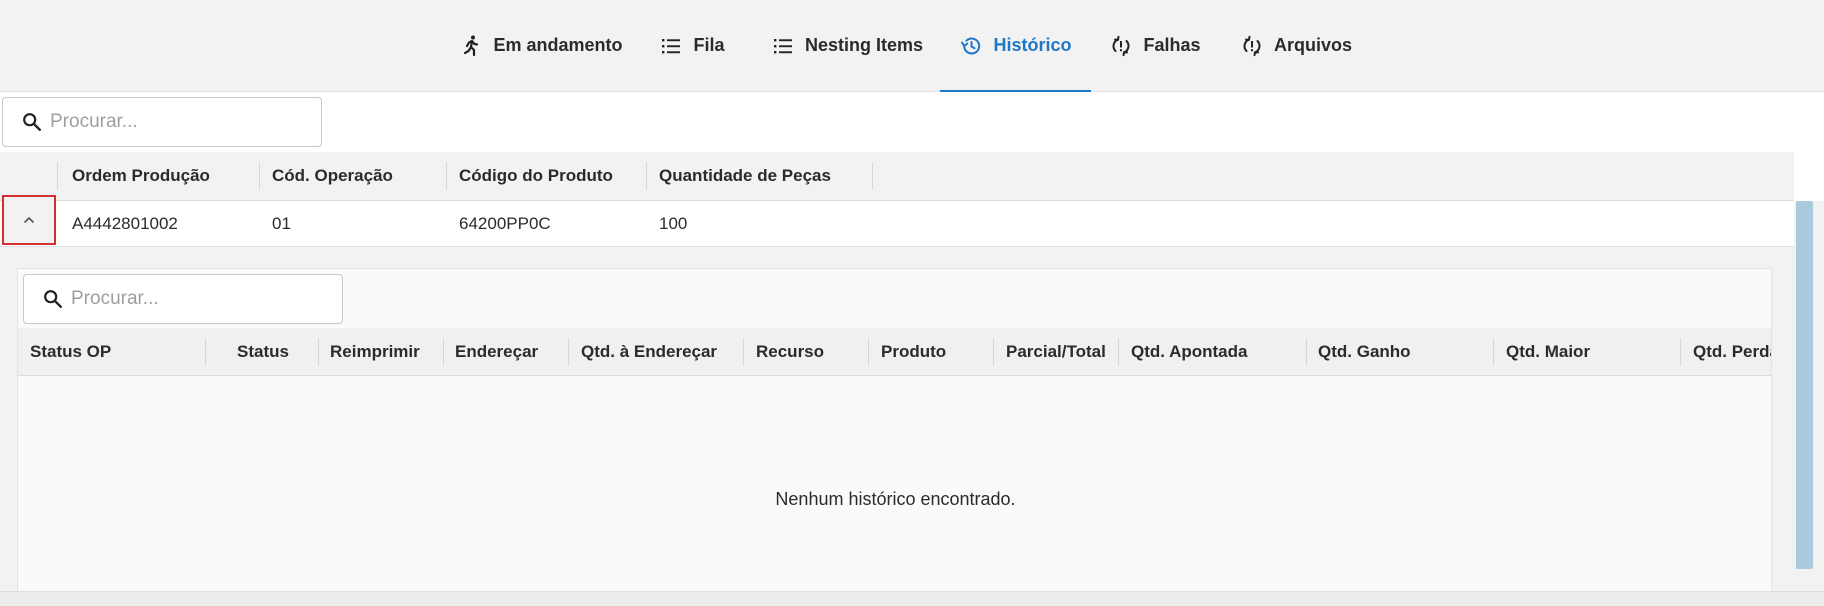 Image resolution: width=1824 pixels, height=606 pixels. I want to click on column-header-produto: Produto, so click(936, 351).